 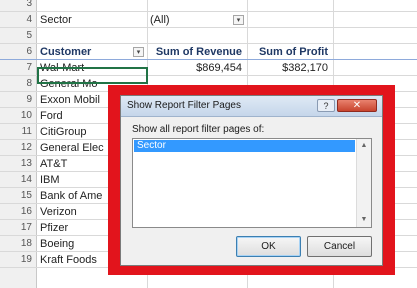 I want to click on cell-c3, so click(x=290, y=6).